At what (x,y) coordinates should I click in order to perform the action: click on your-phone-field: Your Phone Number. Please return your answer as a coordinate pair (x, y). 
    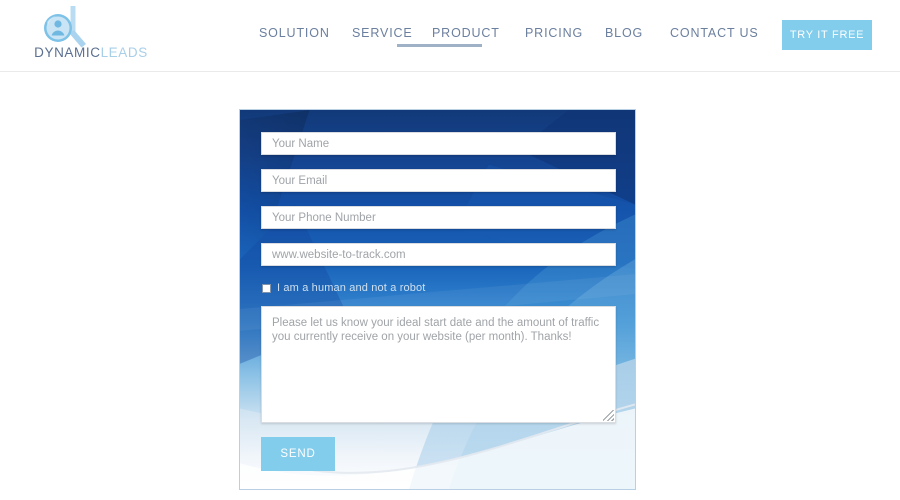
    Looking at the image, I should click on (438, 217).